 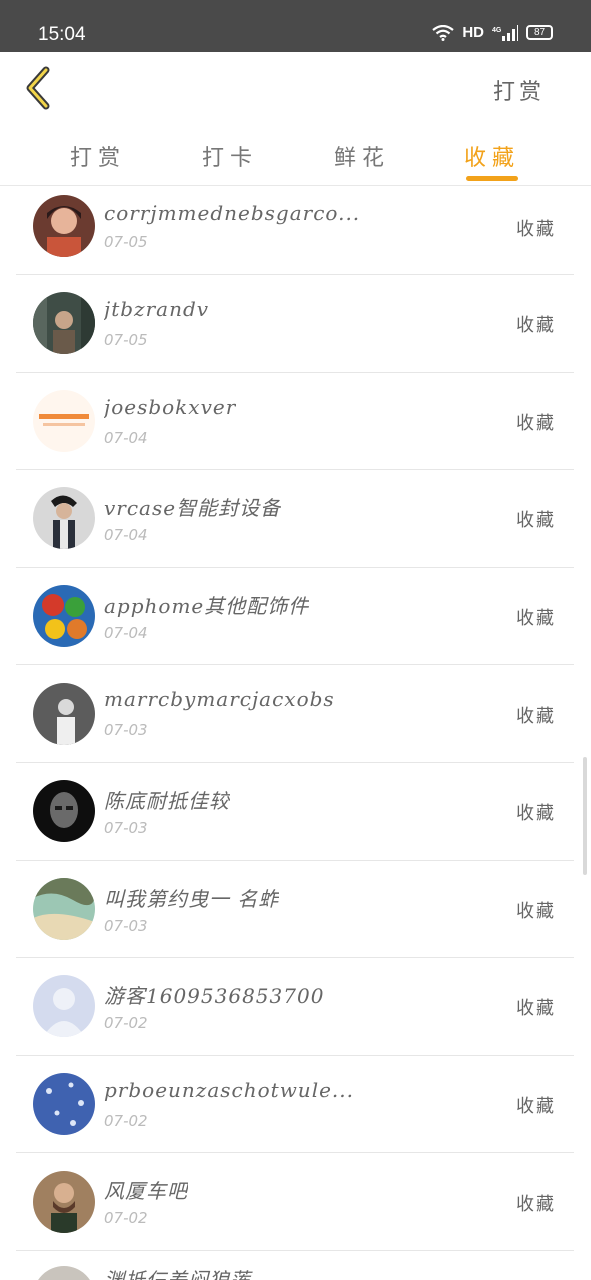 What do you see at coordinates (295, 519) in the screenshot?
I see `list-item: vrcase智能封设备 07-04 收藏` at bounding box center [295, 519].